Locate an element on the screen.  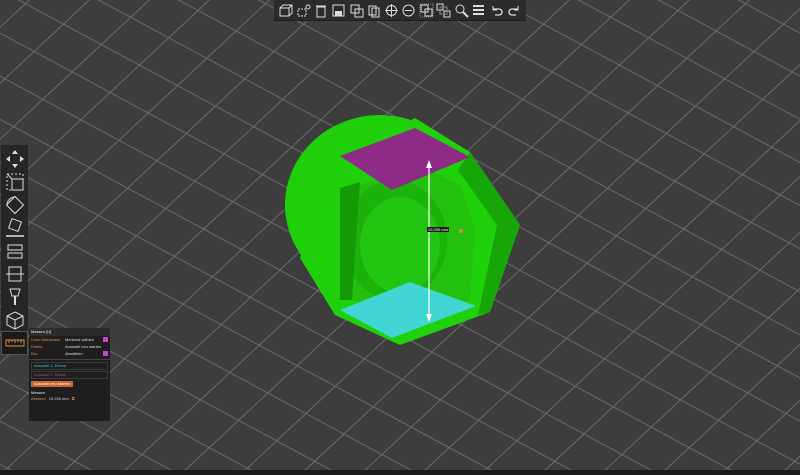
layers-button is located at coordinates (478, 10).